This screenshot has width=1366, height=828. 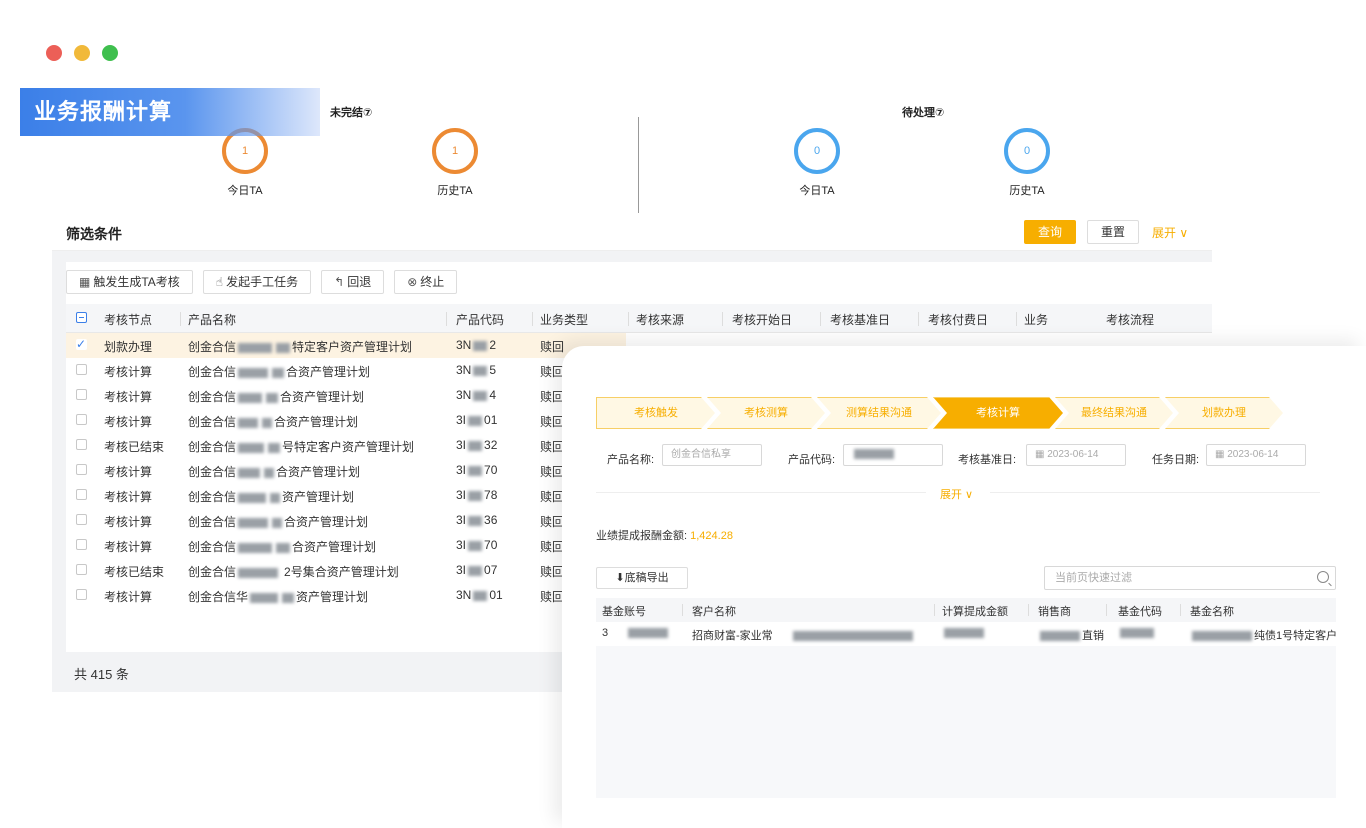 I want to click on product-code-prefix: 3I, so click(x=461, y=445).